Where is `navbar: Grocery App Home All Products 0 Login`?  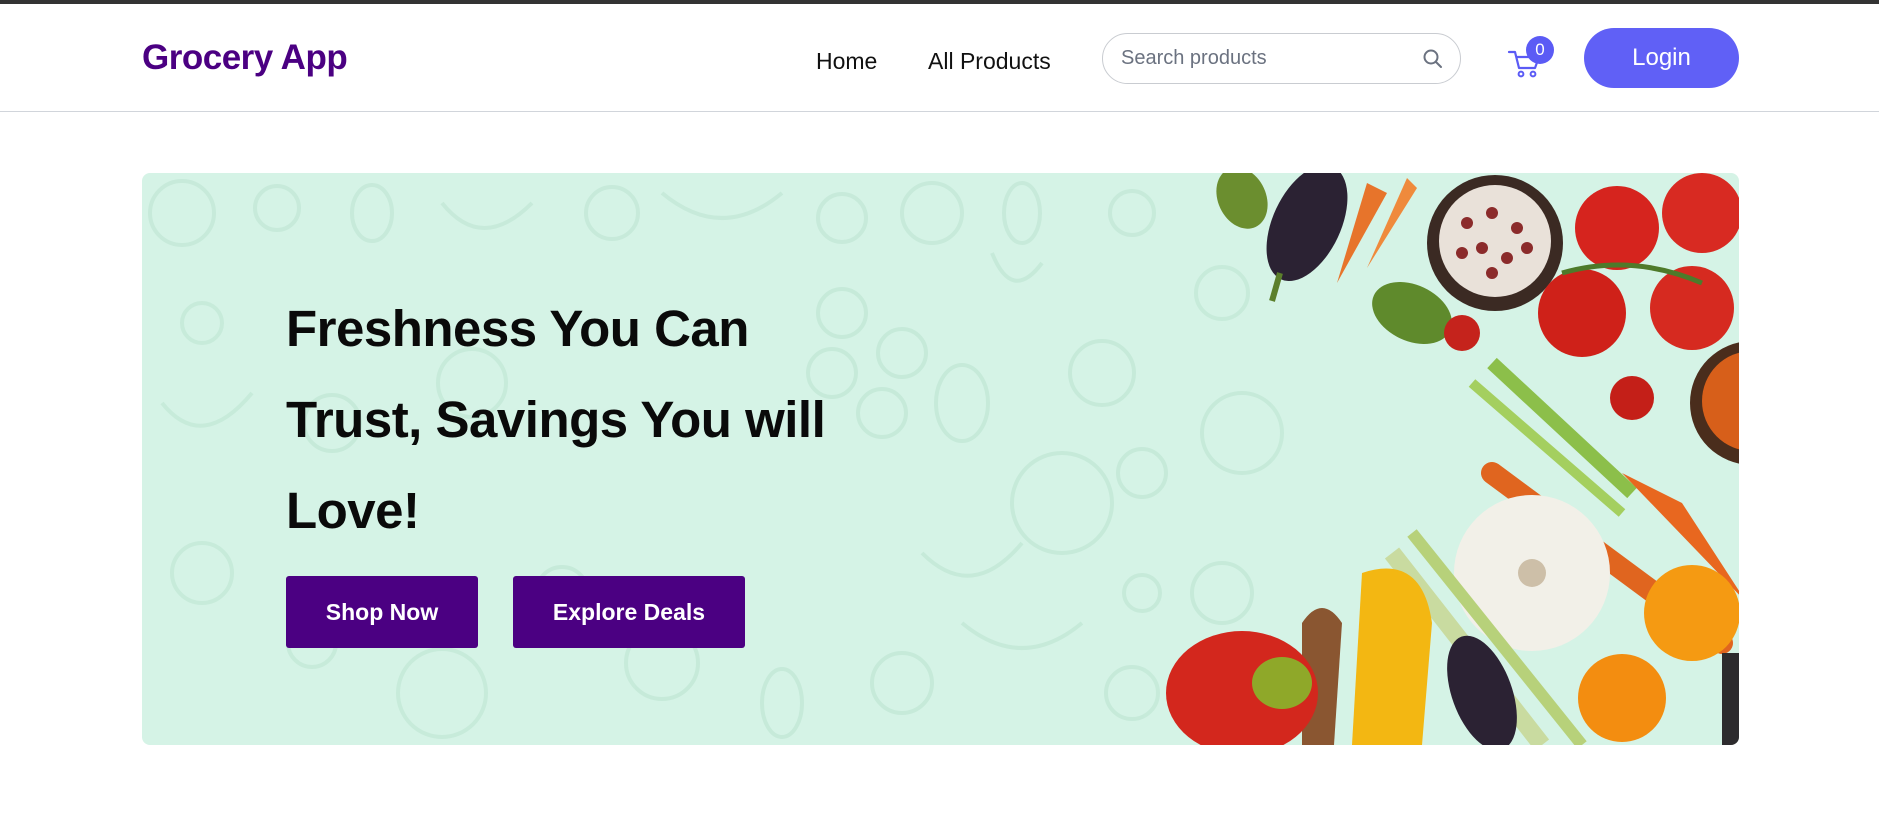 navbar: Grocery App Home All Products 0 Login is located at coordinates (939, 58).